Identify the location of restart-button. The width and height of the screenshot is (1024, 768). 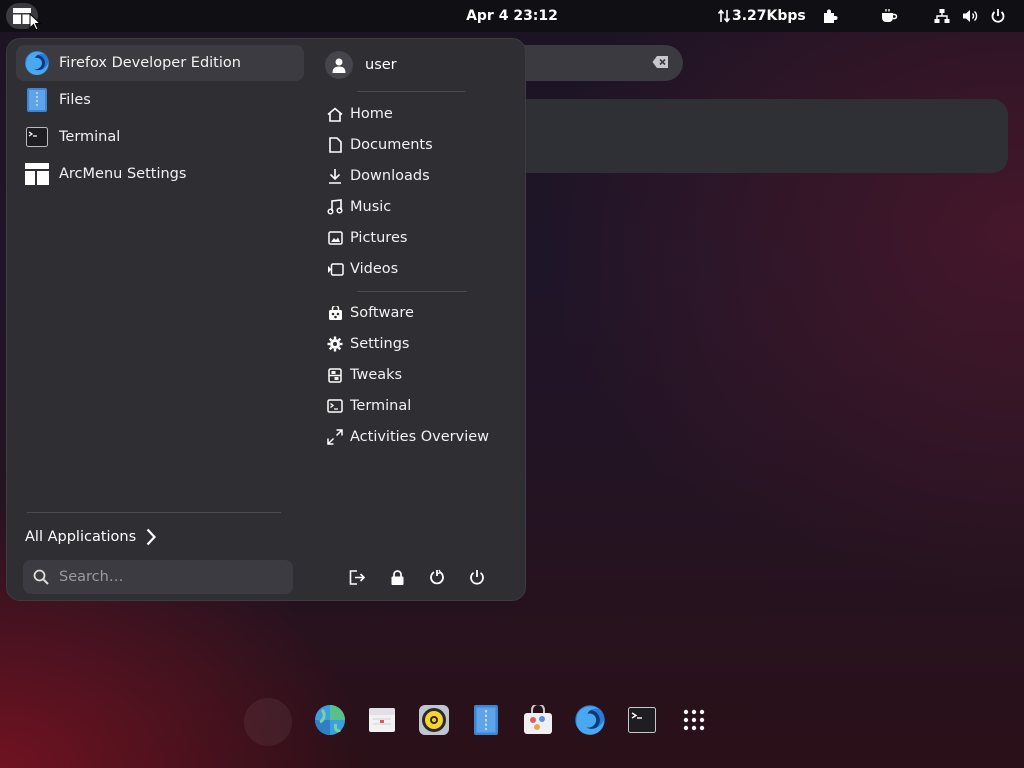
(437, 577).